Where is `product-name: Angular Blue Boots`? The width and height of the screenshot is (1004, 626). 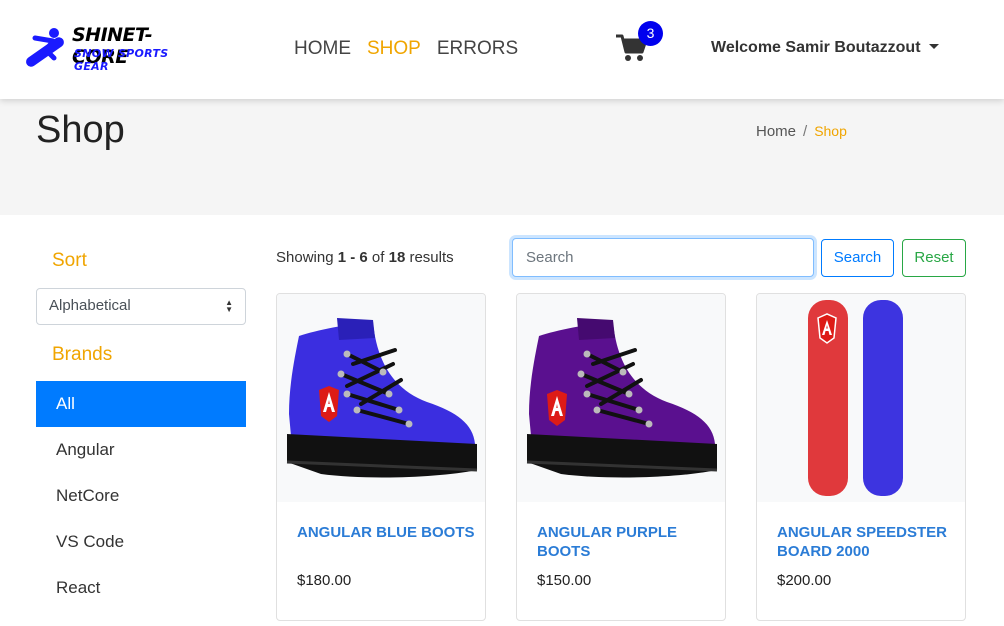 product-name: Angular Blue Boots is located at coordinates (387, 532).